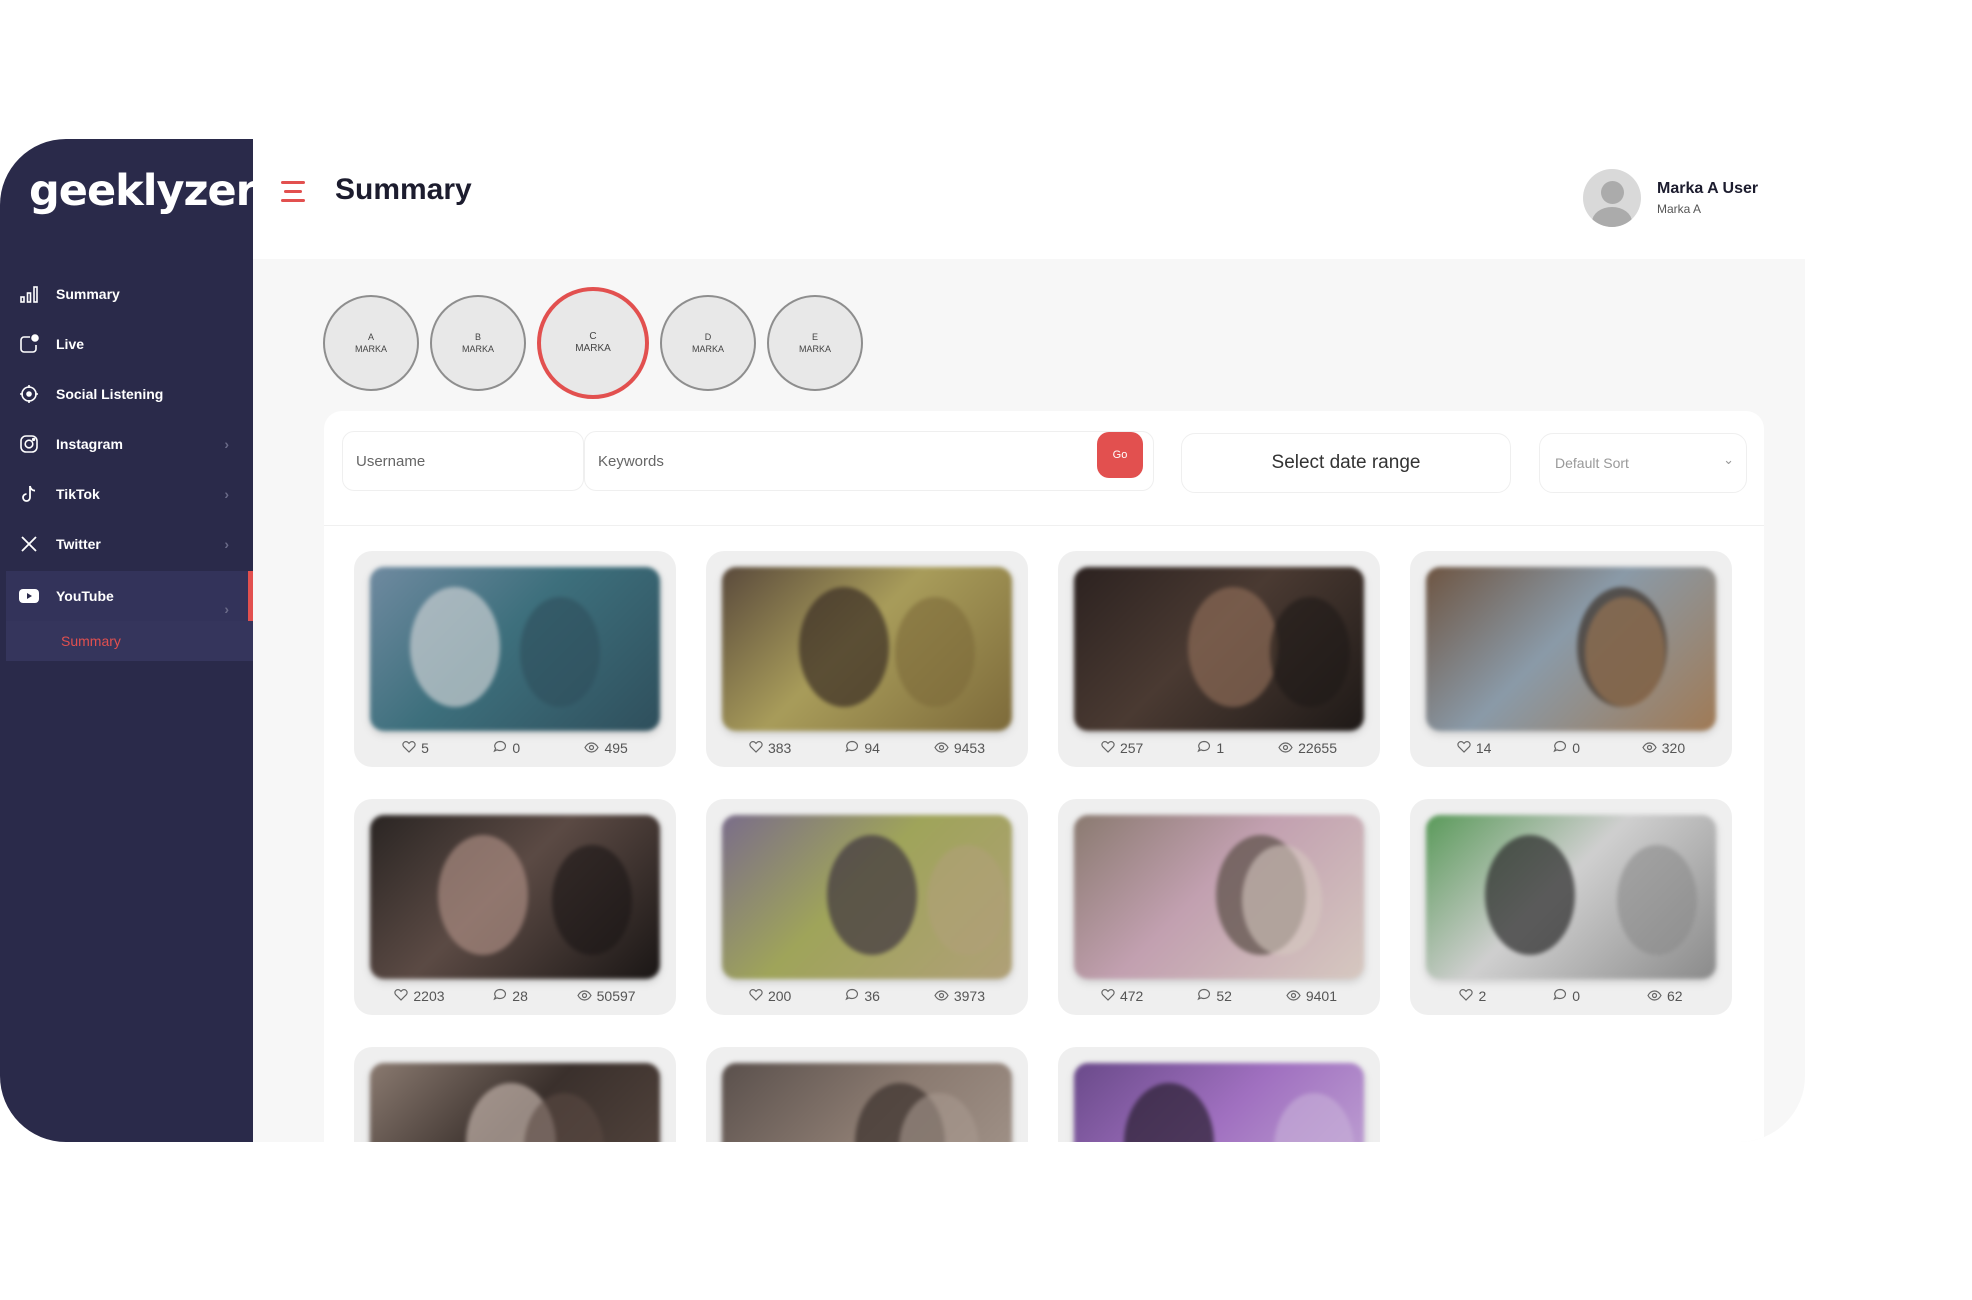 The height and width of the screenshot is (1300, 1972). I want to click on views-count: 50597, so click(616, 996).